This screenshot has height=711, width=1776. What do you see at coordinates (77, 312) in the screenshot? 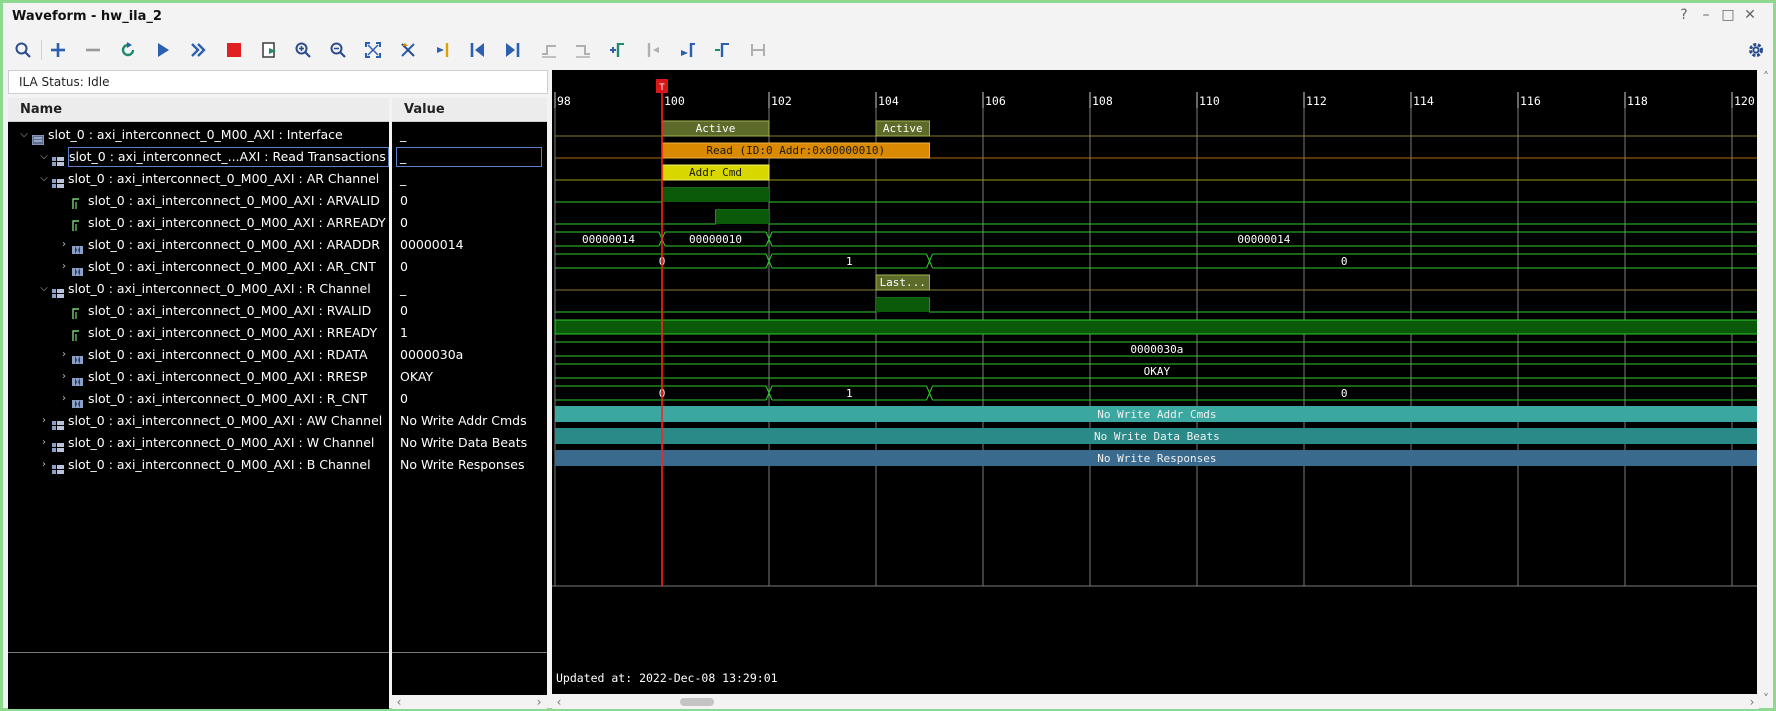
I see `signal-icon` at bounding box center [77, 312].